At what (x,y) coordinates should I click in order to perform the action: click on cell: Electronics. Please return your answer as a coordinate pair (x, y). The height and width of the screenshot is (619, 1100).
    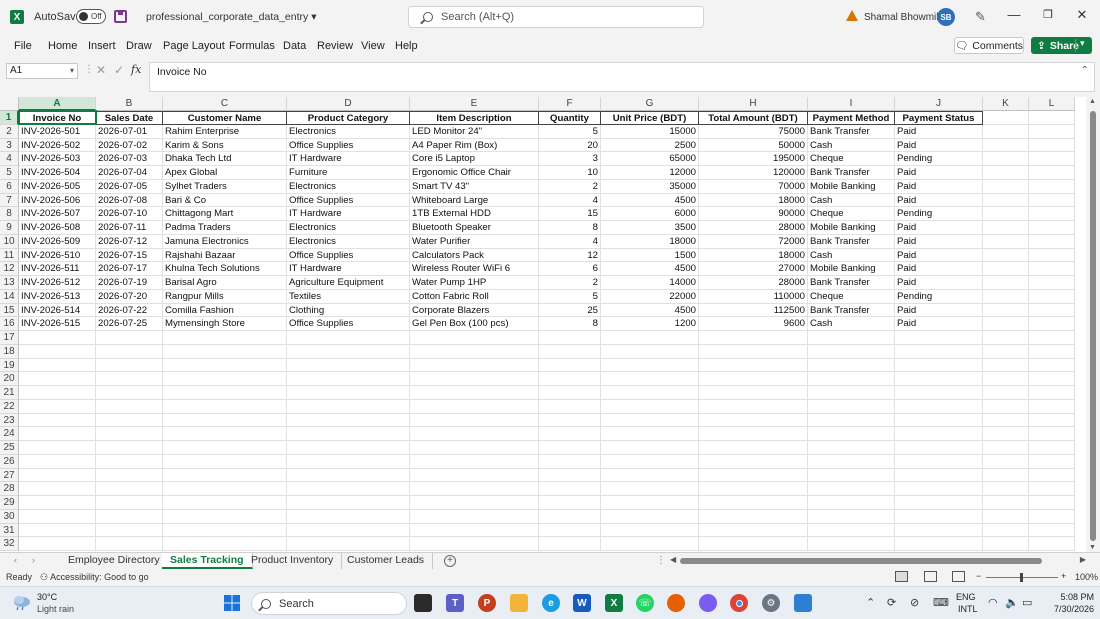
    Looking at the image, I should click on (348, 131).